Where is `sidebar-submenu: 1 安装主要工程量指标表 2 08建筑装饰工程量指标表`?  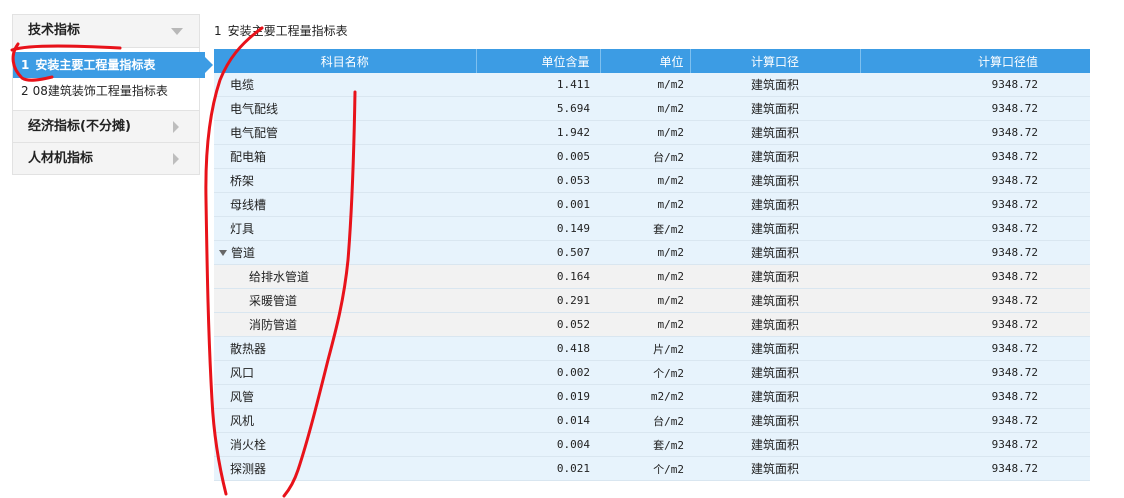 sidebar-submenu: 1 安装主要工程量指标表 2 08建筑装饰工程量指标表 is located at coordinates (112, 79).